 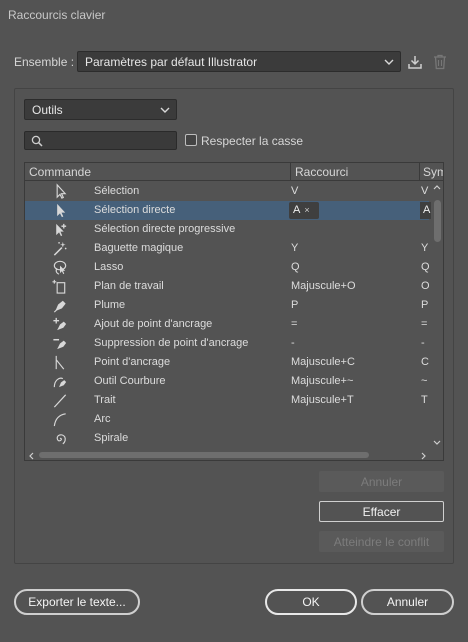 I want to click on shortcut-value: Majuscule+O, so click(x=323, y=286).